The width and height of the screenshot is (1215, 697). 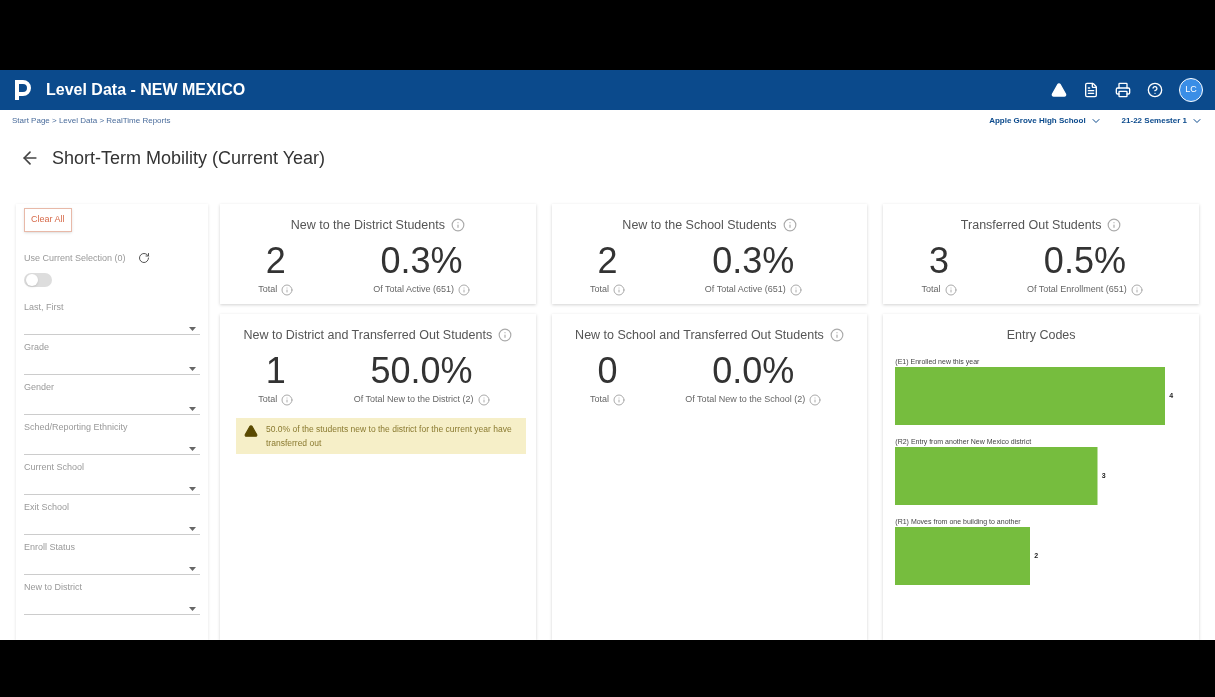 I want to click on app-title: Level Data - NEW MEXICO, so click(x=146, y=90).